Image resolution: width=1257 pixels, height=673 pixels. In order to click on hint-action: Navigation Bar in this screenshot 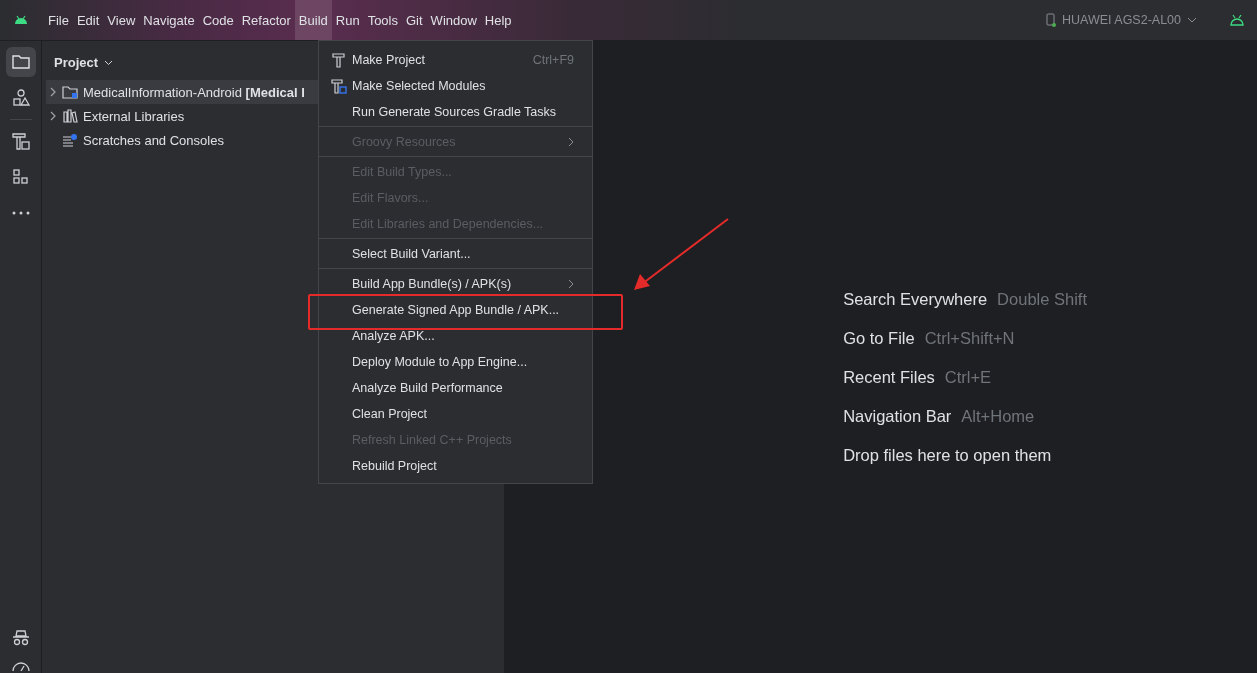, I will do `click(897, 416)`.